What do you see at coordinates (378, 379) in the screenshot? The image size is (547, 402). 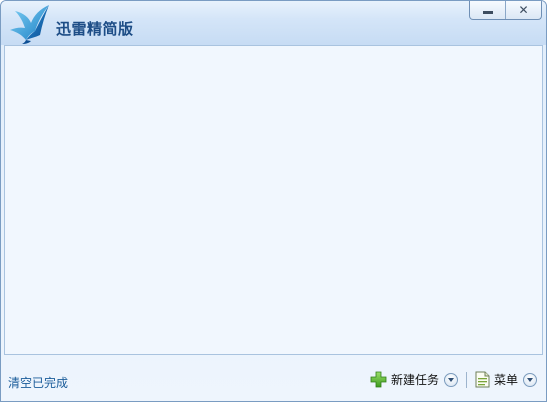 I see `green-plus-icon` at bounding box center [378, 379].